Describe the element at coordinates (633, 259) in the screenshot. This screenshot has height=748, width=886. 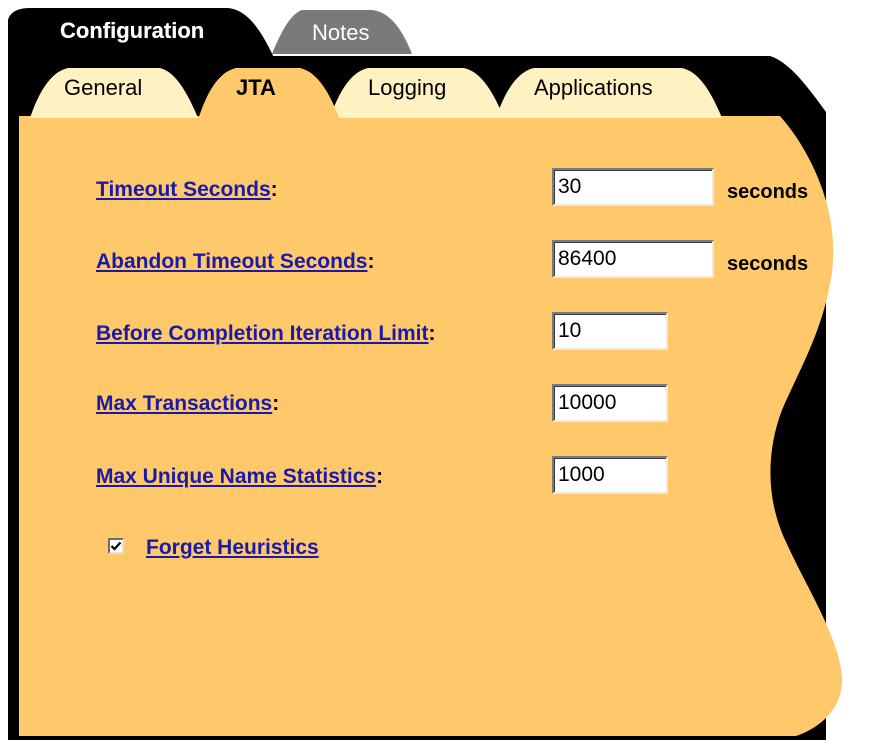
I see `abandon-timeout-seconds-input` at that location.